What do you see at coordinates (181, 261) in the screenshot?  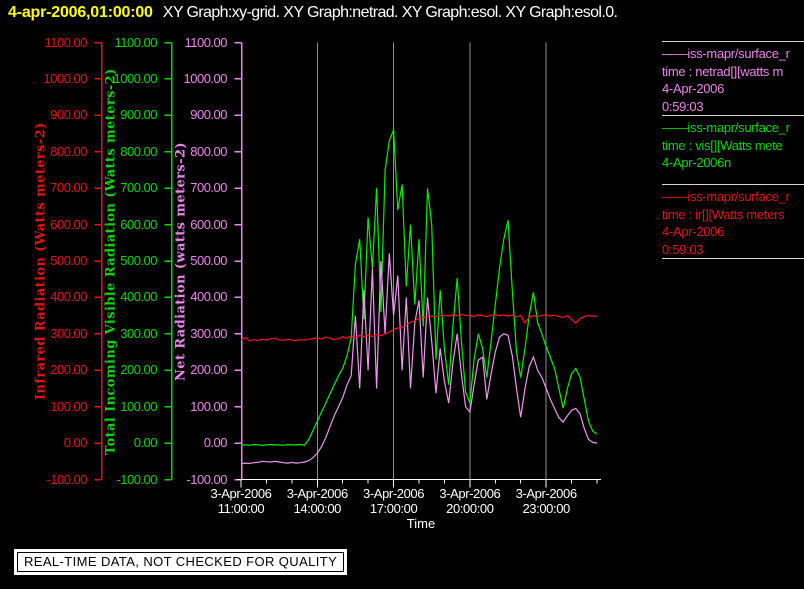 I see `y-axis-title-net: Net Radiation (watts meters-2)` at bounding box center [181, 261].